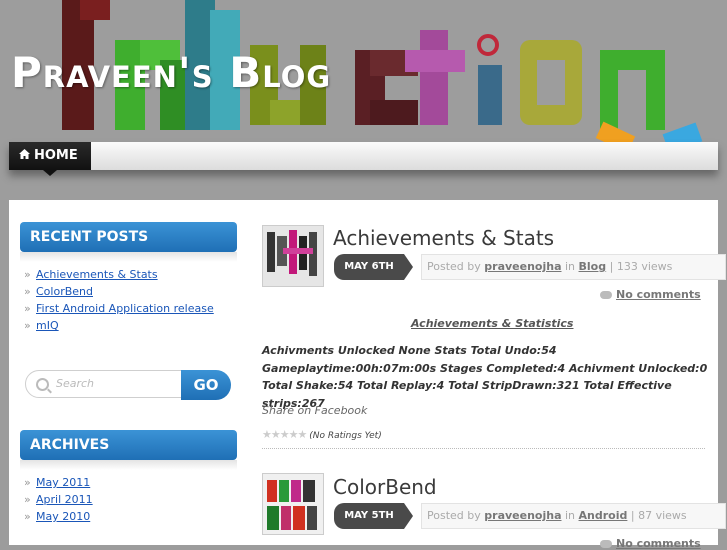  I want to click on post-date-badge: MAY 6TH, so click(373, 267).